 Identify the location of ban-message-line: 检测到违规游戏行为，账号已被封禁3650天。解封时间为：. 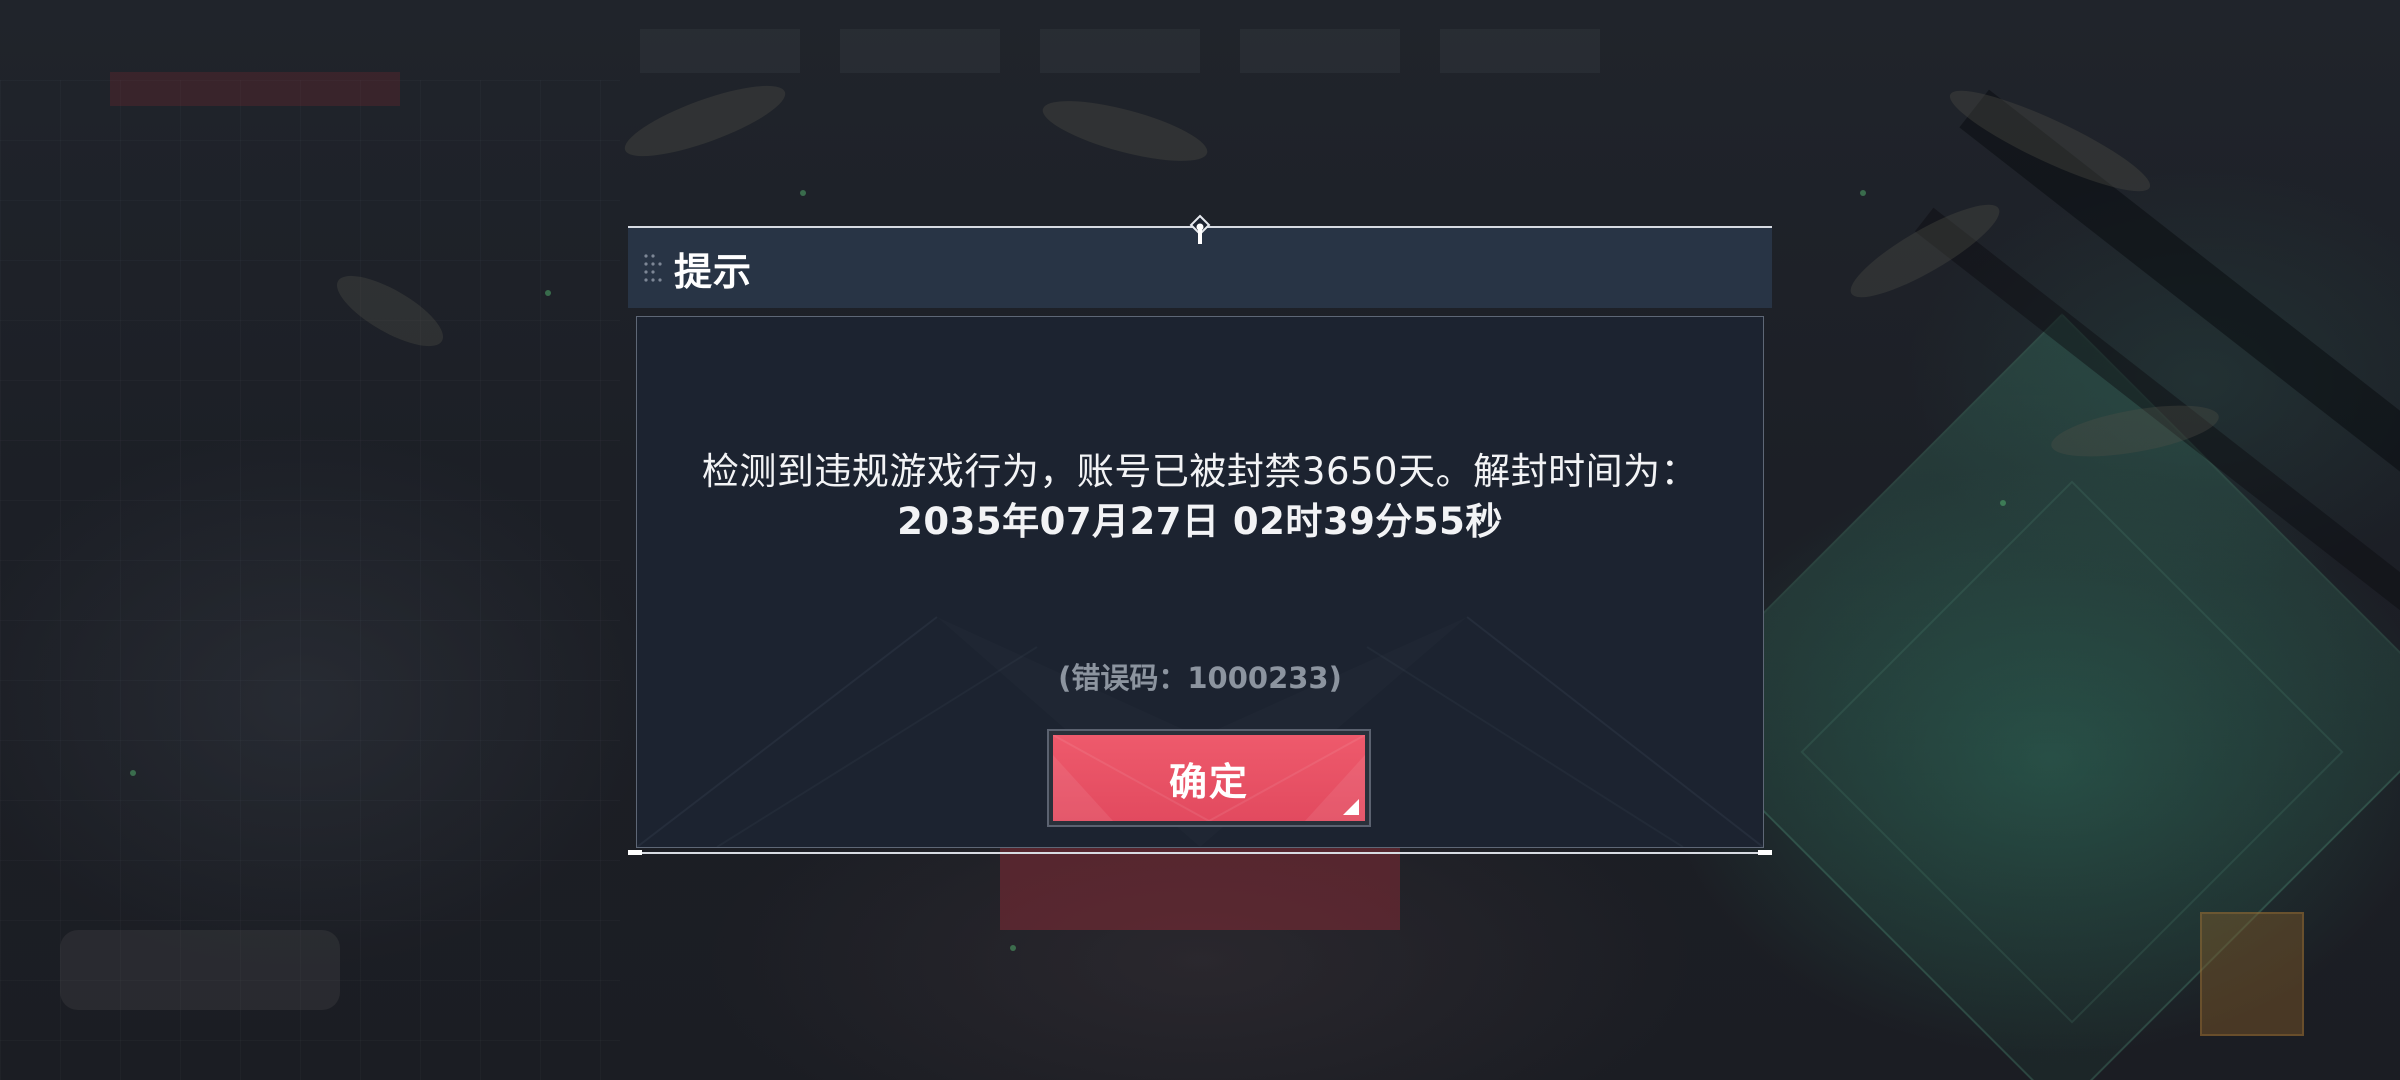
(1200, 471).